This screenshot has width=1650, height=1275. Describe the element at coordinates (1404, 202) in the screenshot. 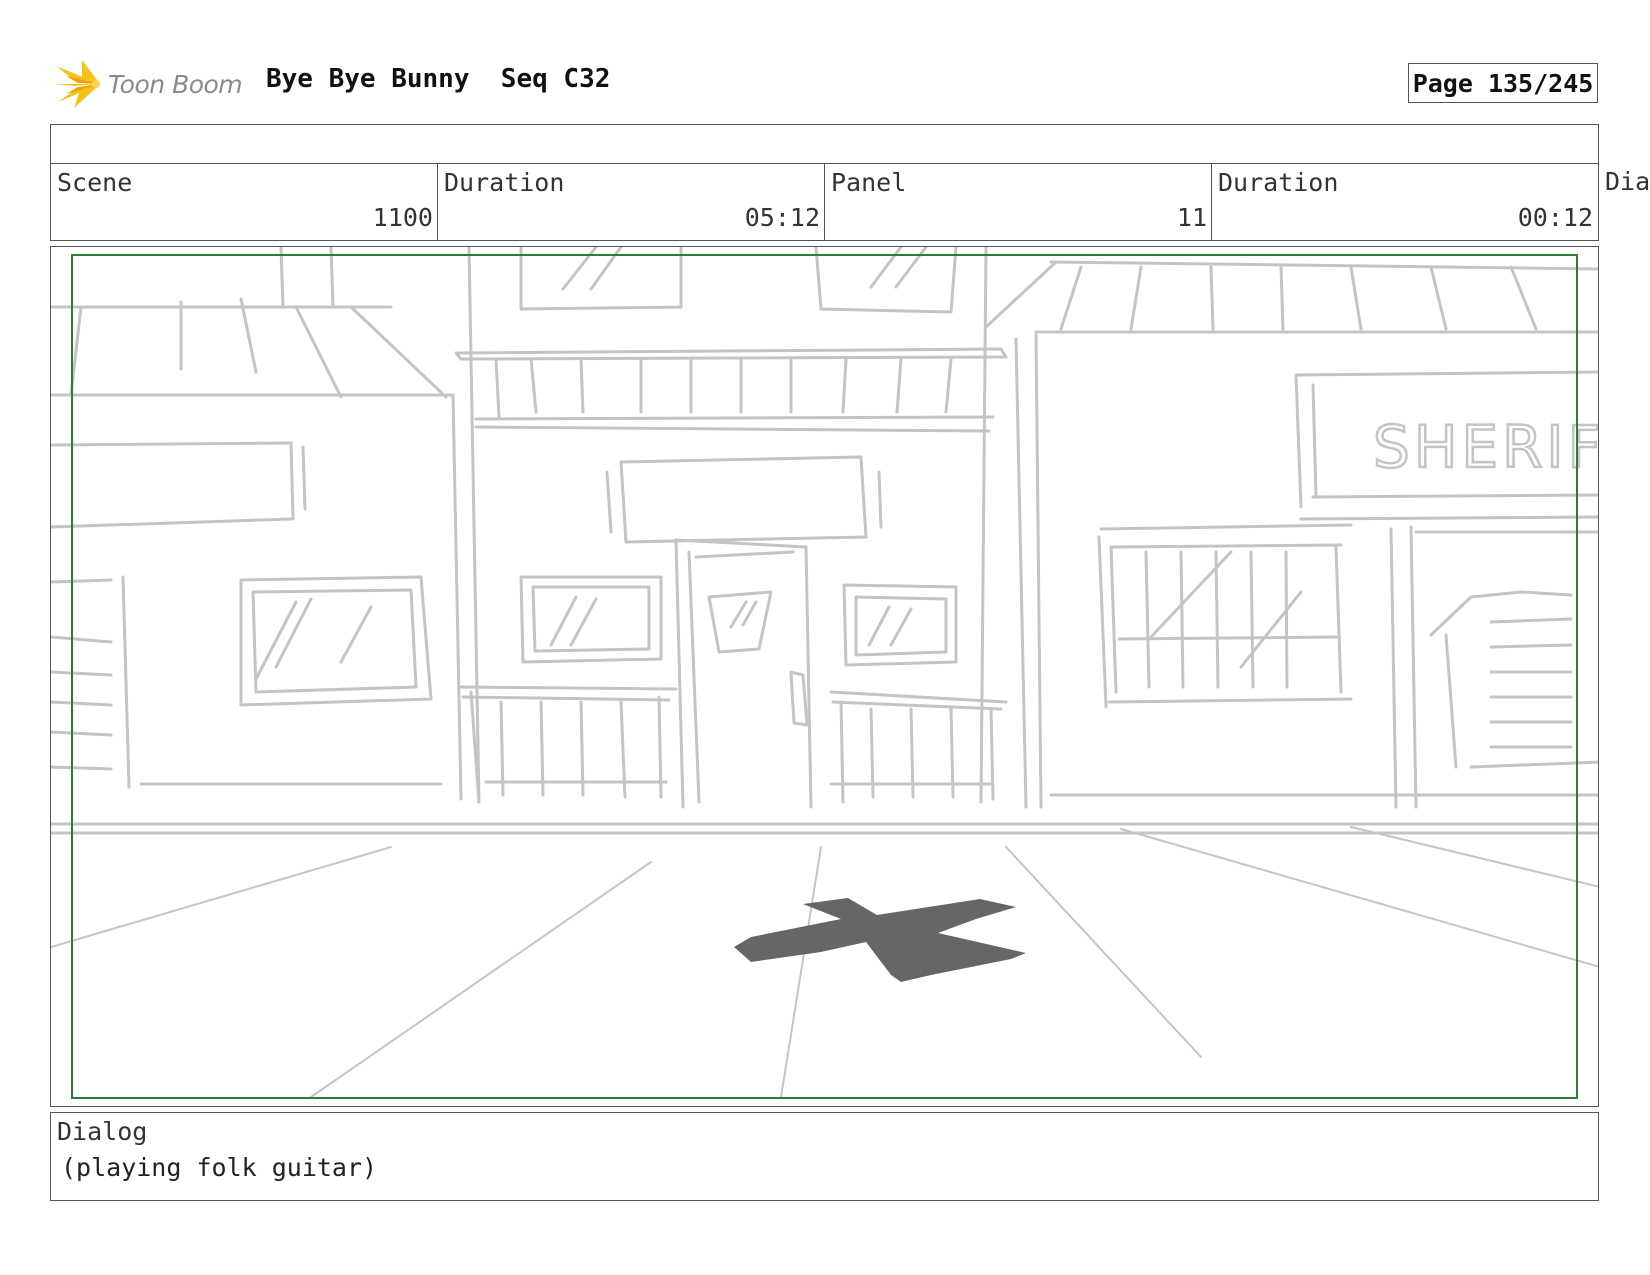

I see `panel-duration-cell: Duration 00:12` at that location.